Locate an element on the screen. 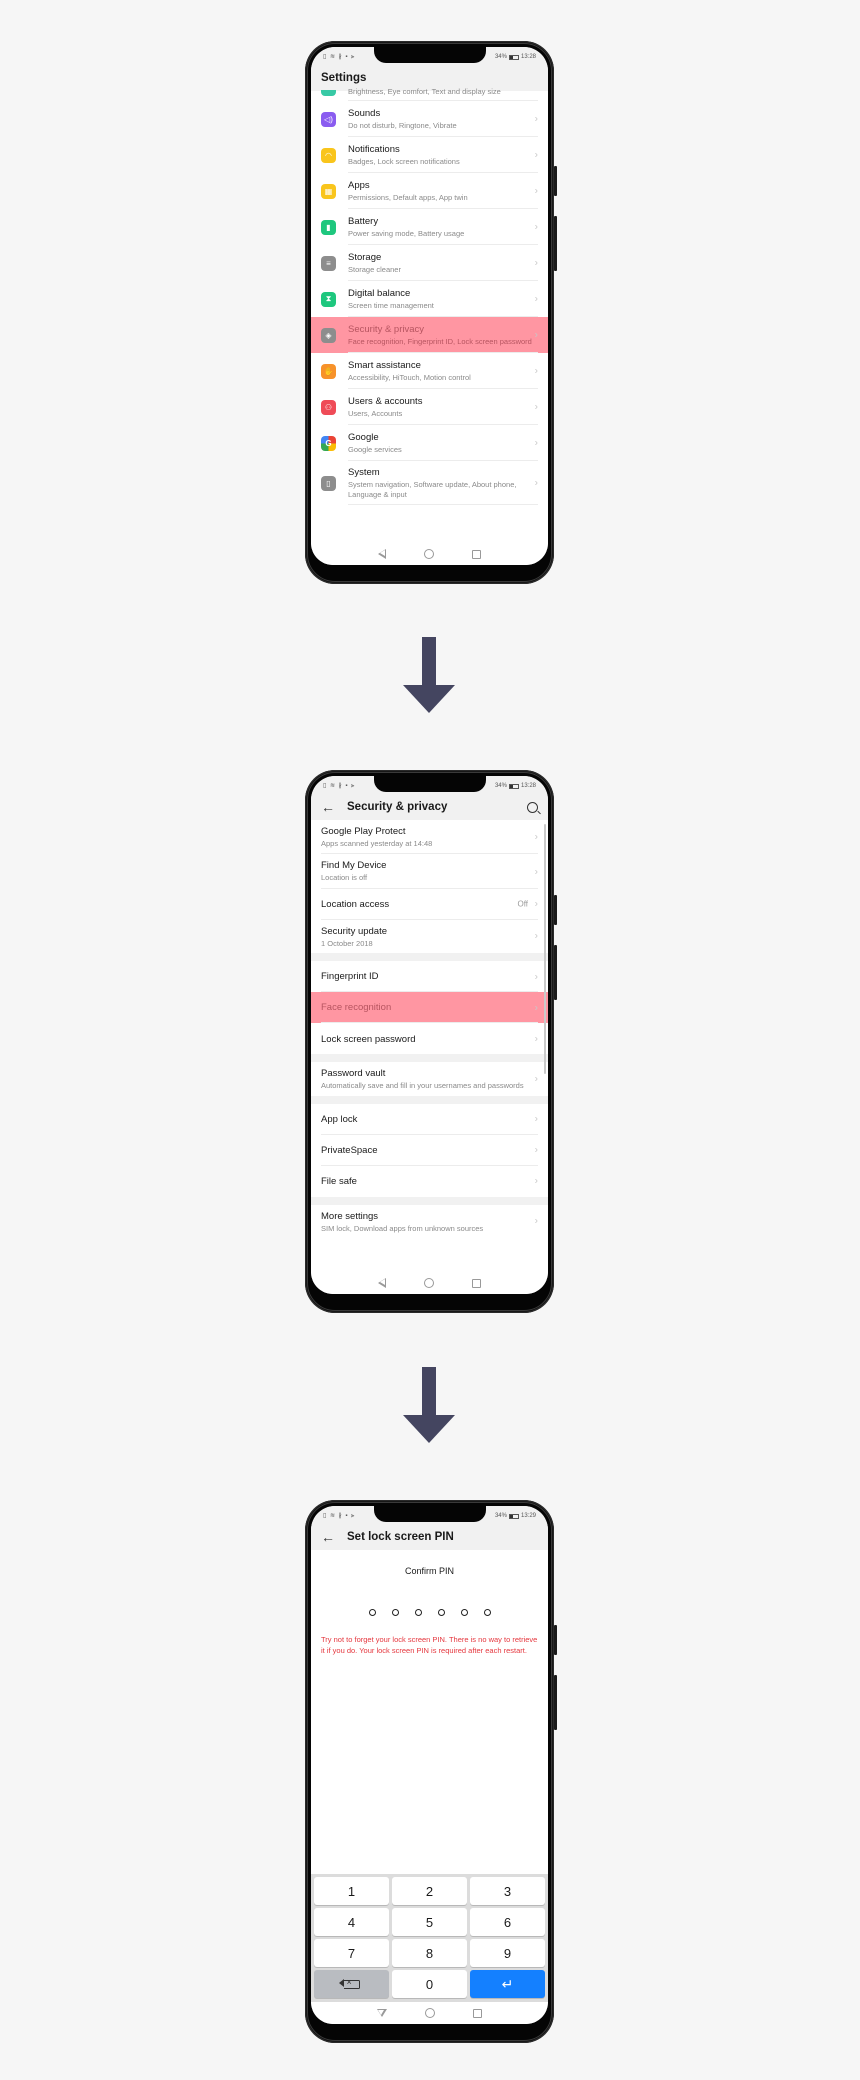  security-item-text: File safe is located at coordinates (429, 1181).